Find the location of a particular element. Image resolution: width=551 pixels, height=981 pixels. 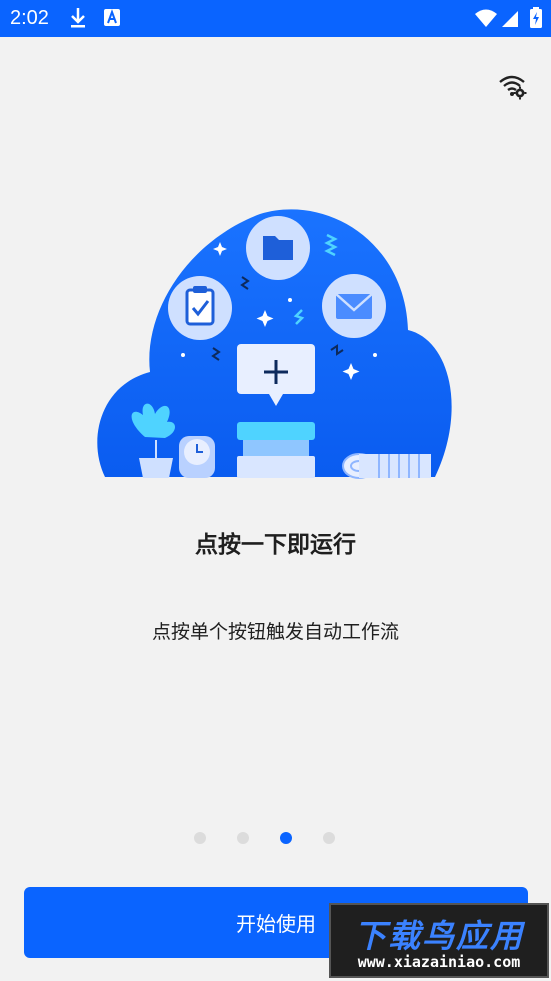

wifi-settings-button is located at coordinates (512, 86).